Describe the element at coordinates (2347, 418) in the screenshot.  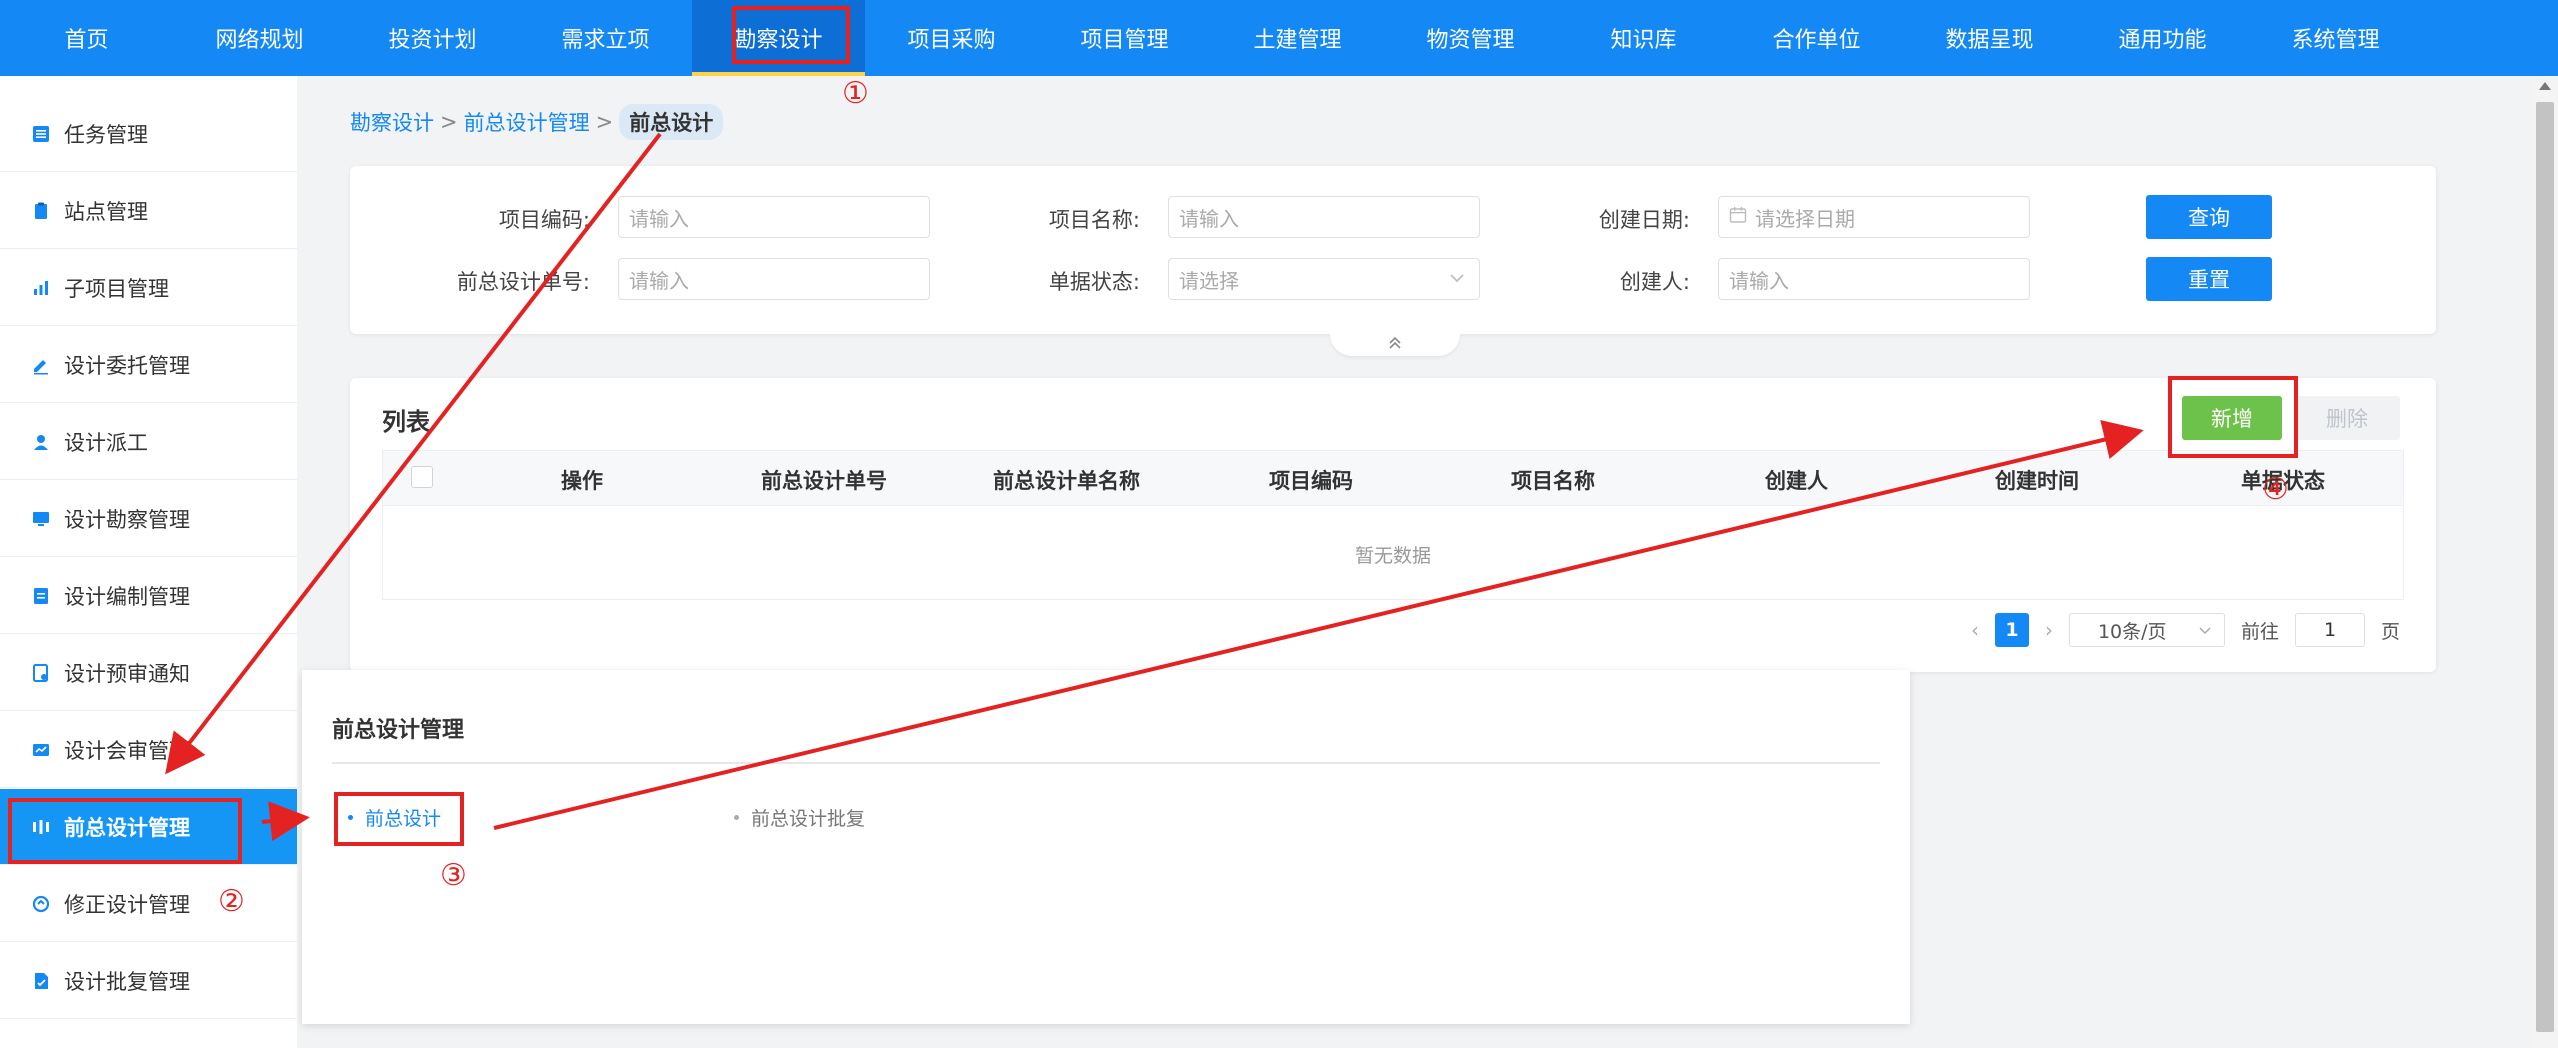
I see `delete-button: 删除` at that location.